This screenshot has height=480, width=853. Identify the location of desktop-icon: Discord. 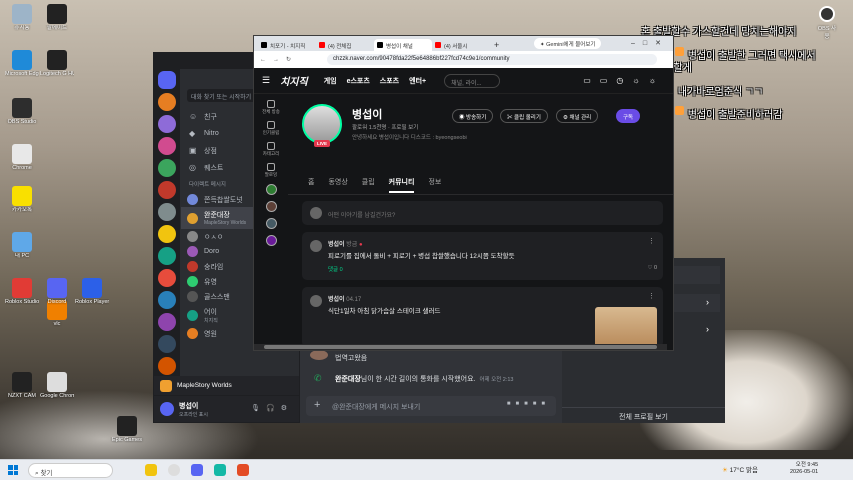
(57, 291).